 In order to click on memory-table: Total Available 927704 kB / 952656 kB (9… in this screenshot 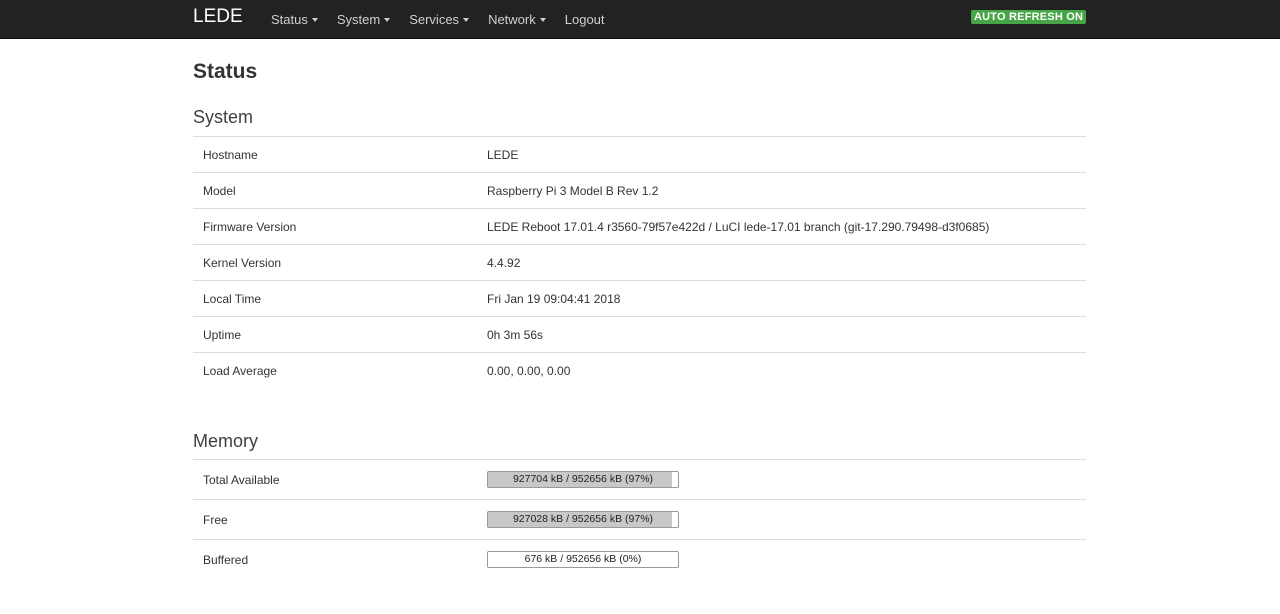, I will do `click(639, 519)`.